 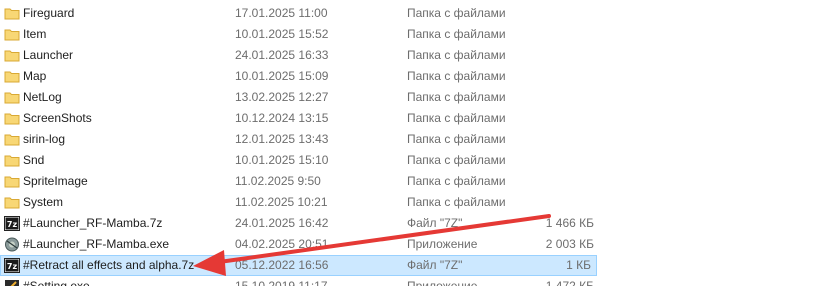 What do you see at coordinates (569, 244) in the screenshot?
I see `file-size: 2 003 КБ` at bounding box center [569, 244].